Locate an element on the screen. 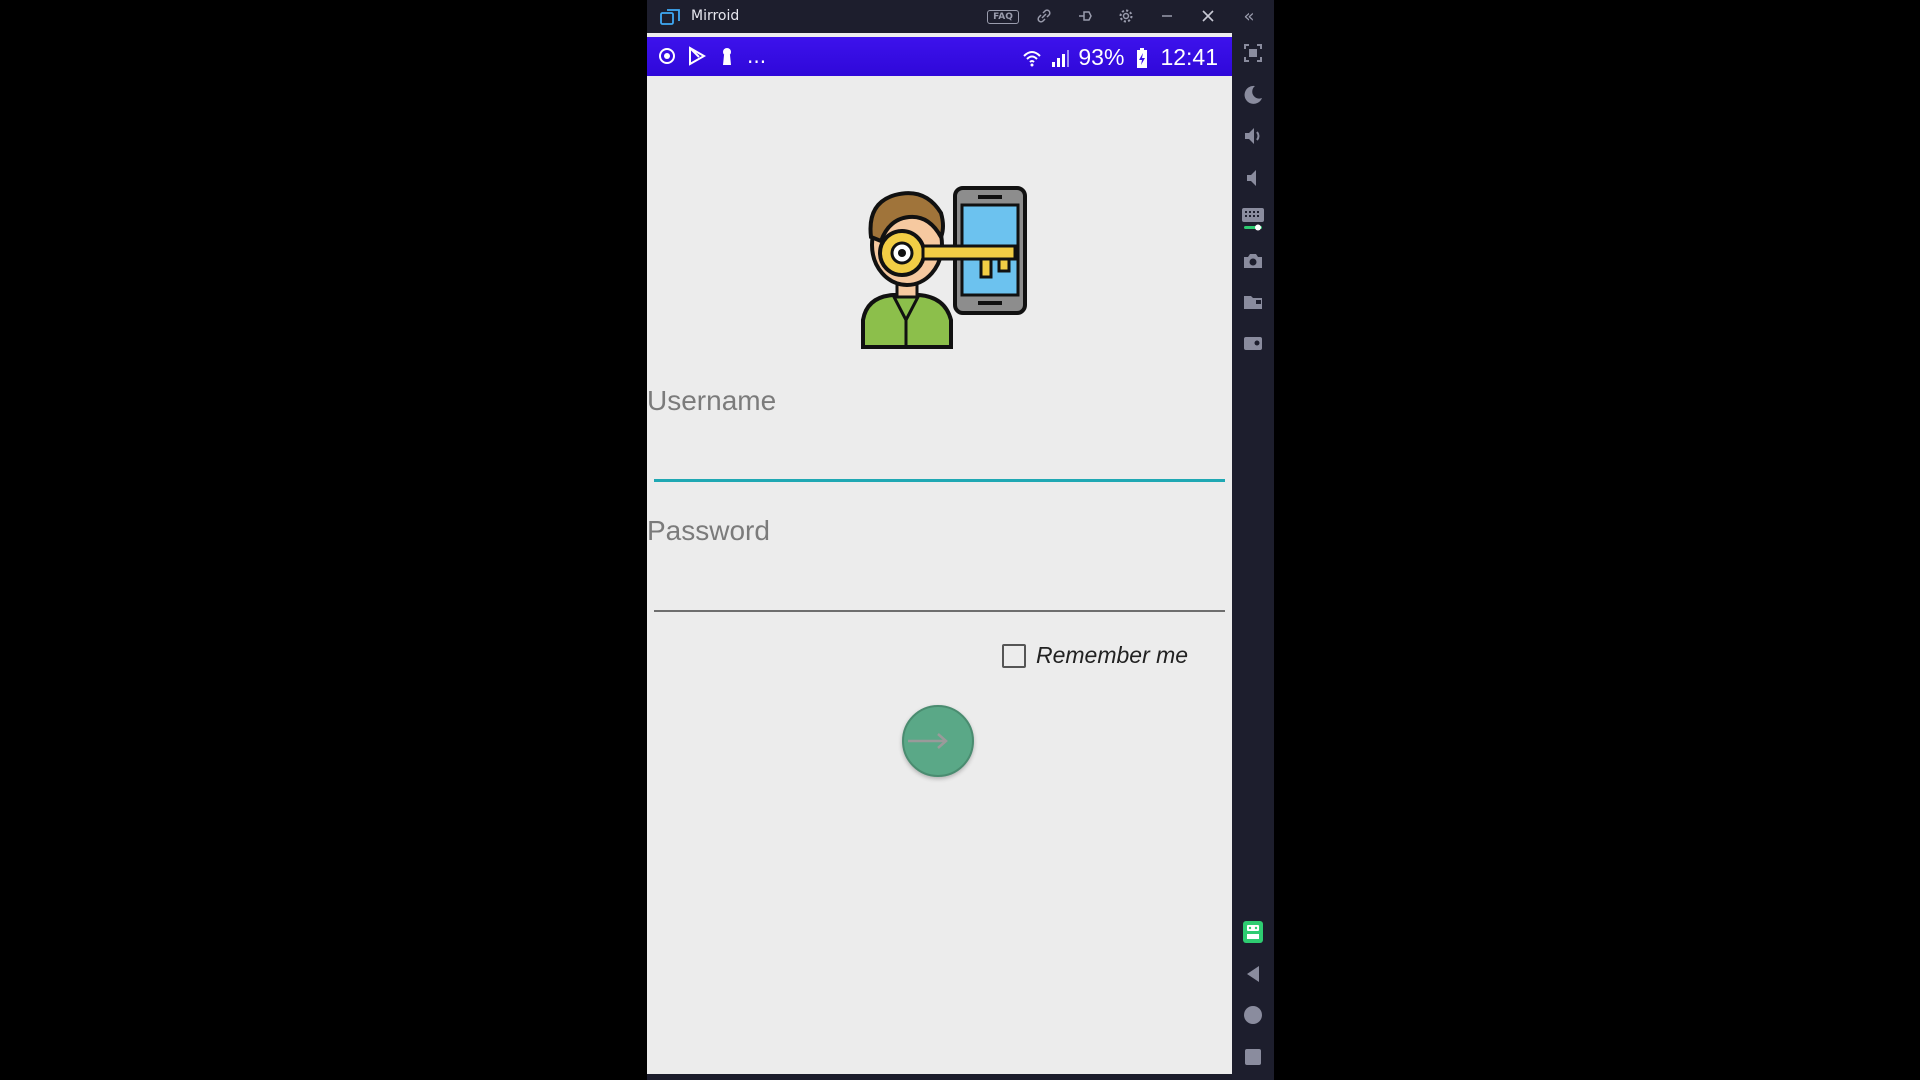 The width and height of the screenshot is (1920, 1080). screenshot-button is located at coordinates (1253, 261).